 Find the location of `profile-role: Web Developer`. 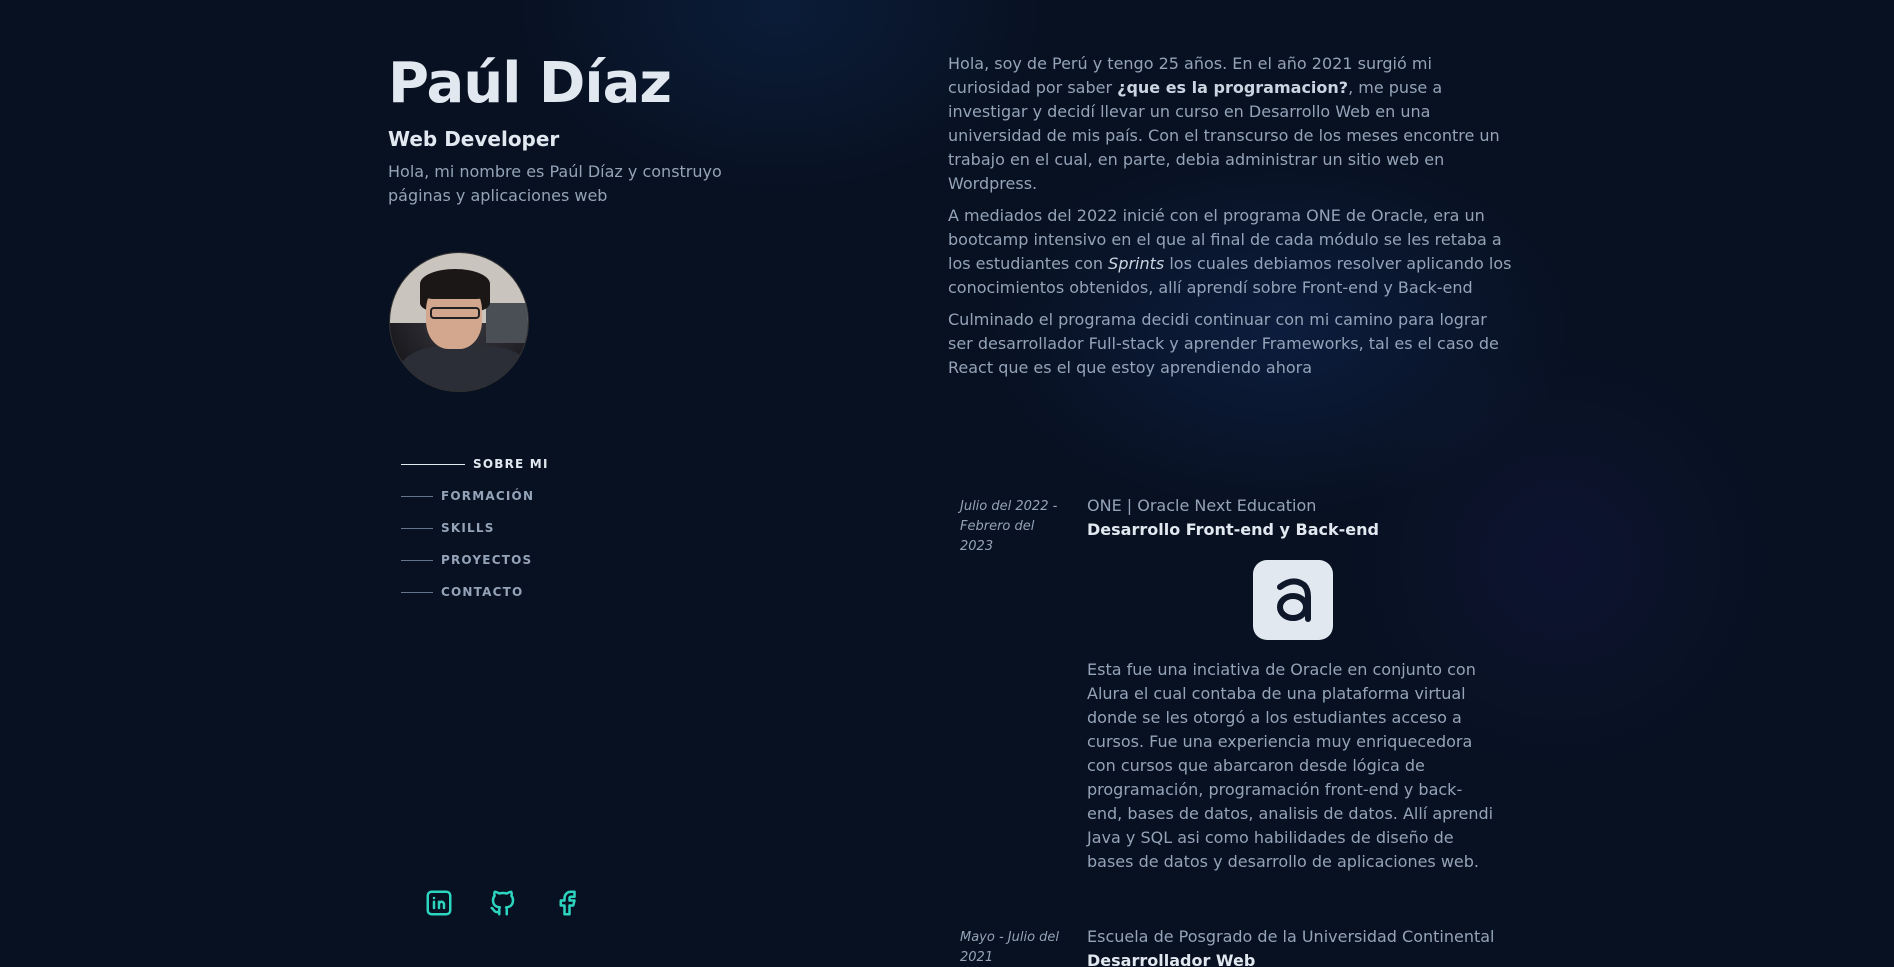

profile-role: Web Developer is located at coordinates (474, 139).